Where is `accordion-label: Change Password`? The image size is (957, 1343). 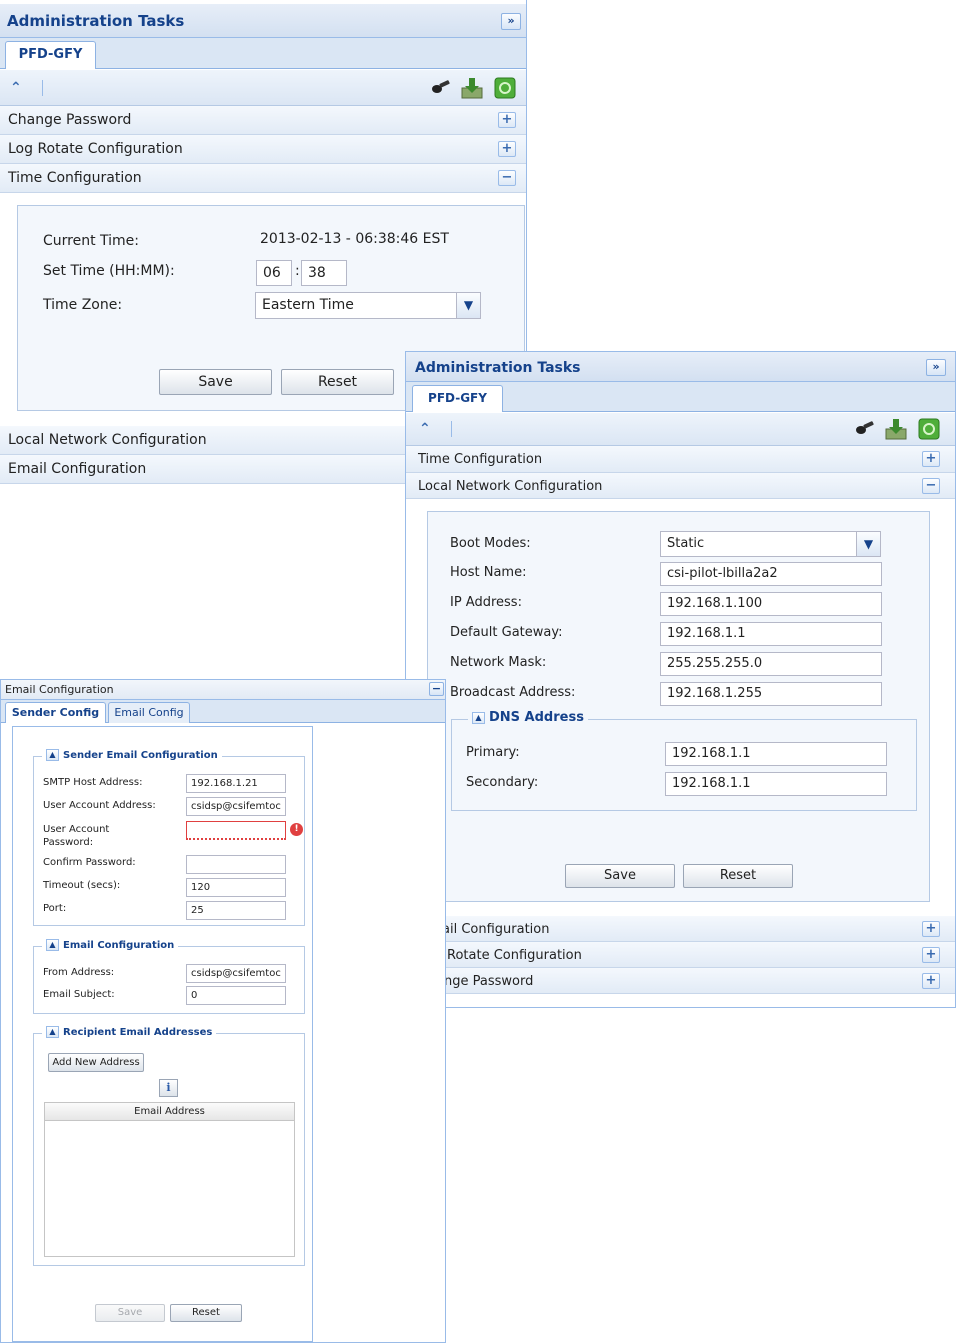
accordion-label: Change Password is located at coordinates (70, 120).